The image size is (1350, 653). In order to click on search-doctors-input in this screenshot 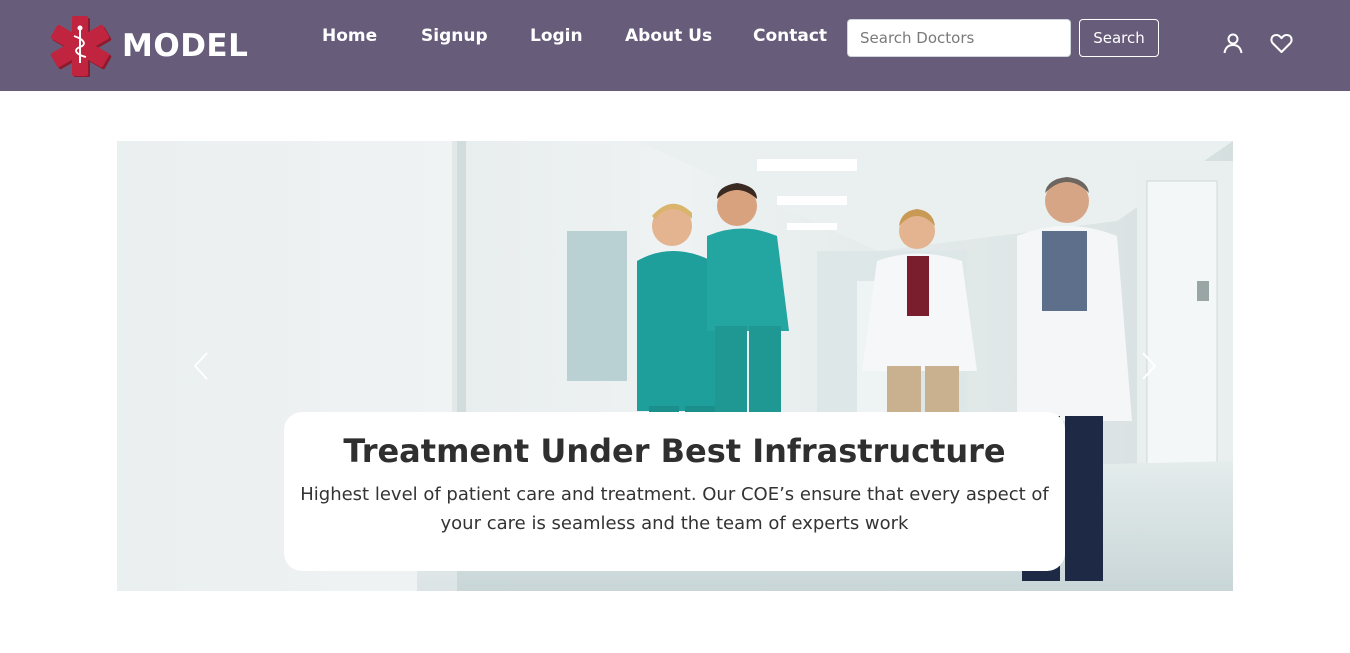, I will do `click(959, 38)`.